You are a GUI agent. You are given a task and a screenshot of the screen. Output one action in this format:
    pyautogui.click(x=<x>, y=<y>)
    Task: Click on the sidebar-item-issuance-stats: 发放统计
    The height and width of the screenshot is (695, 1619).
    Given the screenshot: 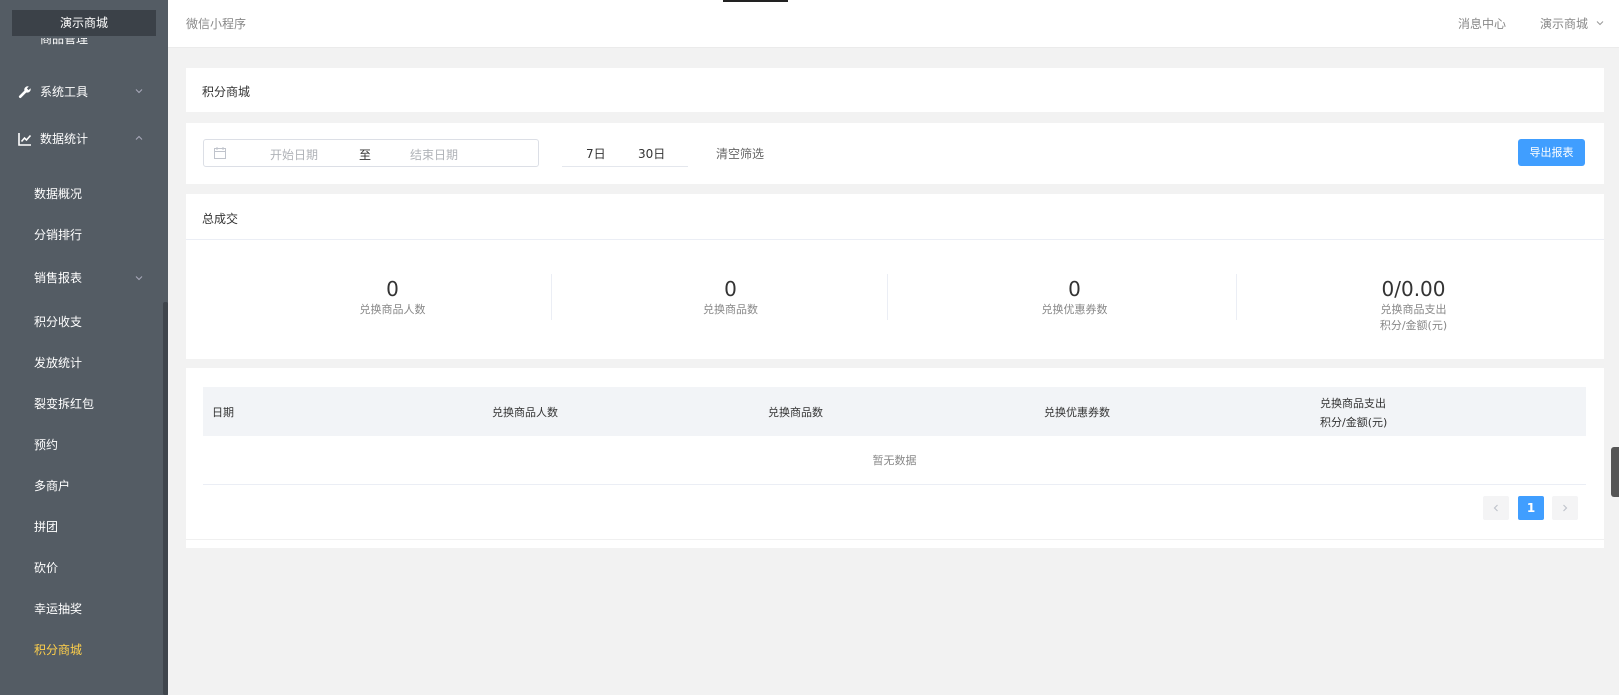 What is the action you would take?
    pyautogui.click(x=79, y=363)
    